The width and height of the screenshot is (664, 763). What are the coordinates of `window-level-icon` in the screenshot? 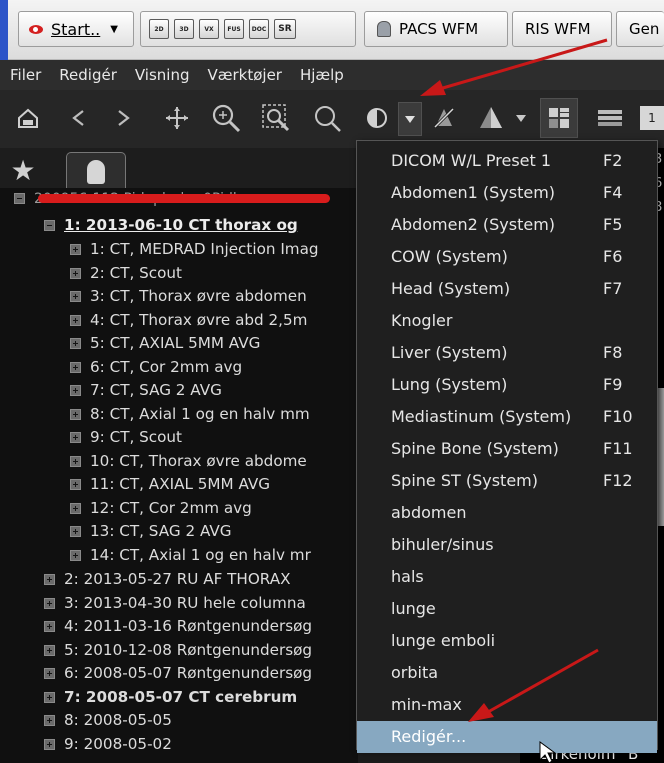 It's located at (377, 118).